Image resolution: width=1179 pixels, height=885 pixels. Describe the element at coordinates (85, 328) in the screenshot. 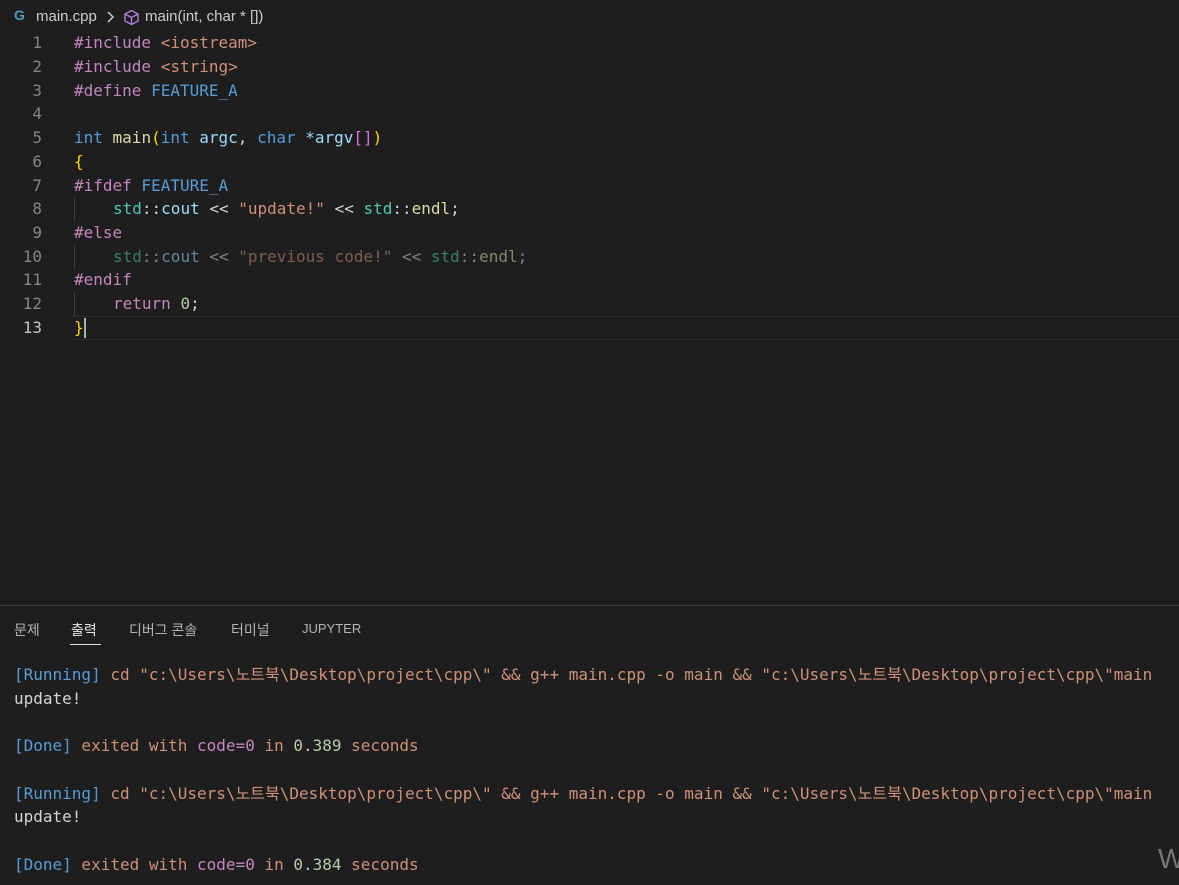

I see `text-cursor` at that location.